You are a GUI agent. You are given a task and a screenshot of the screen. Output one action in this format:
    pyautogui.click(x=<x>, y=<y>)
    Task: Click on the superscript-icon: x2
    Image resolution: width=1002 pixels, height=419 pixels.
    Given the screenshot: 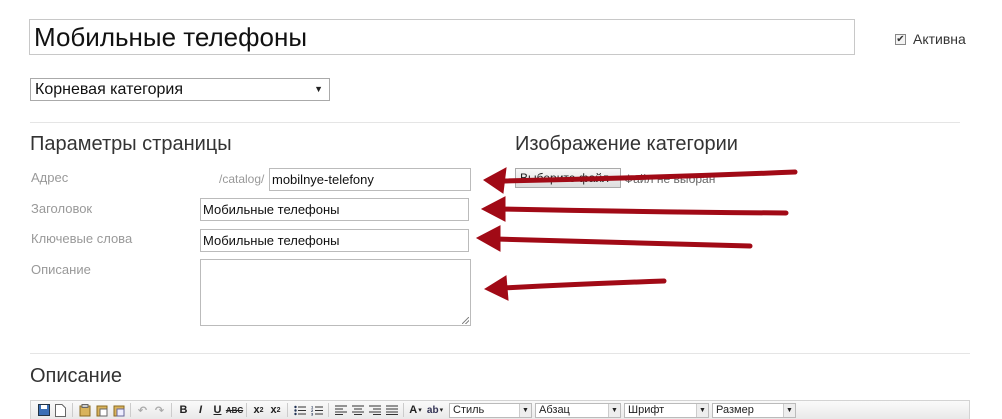 What is the action you would take?
    pyautogui.click(x=275, y=410)
    